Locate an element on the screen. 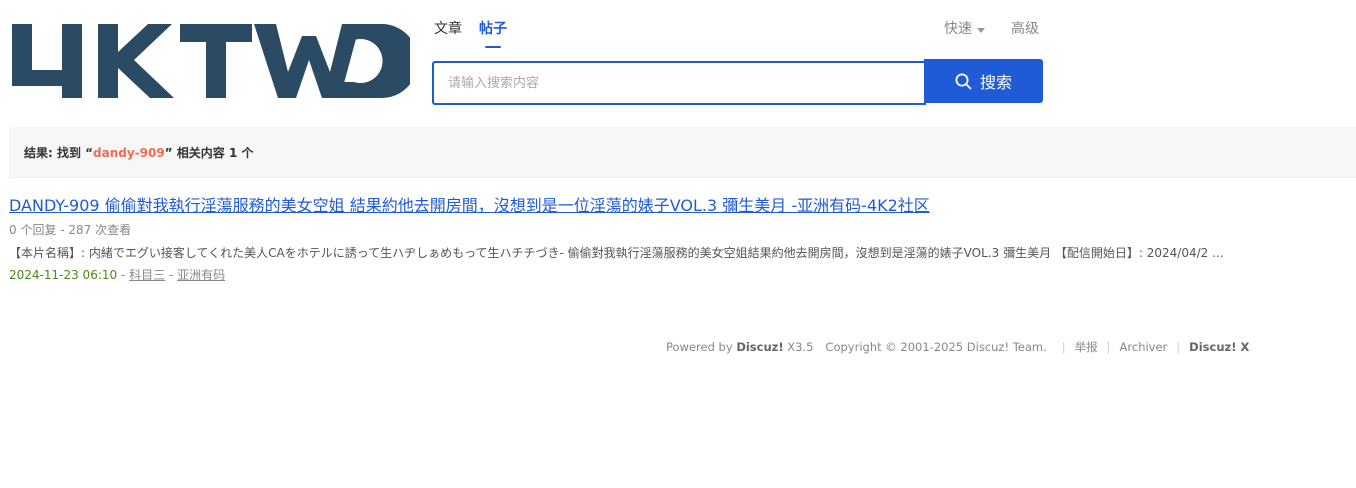  search-input is located at coordinates (680, 83).